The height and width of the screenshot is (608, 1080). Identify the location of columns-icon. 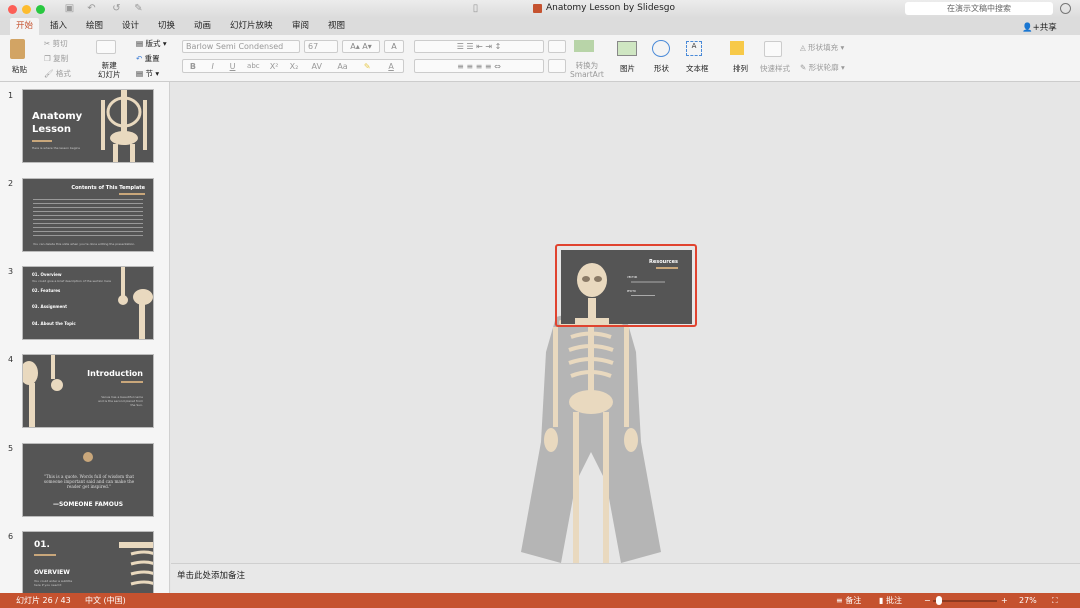
(557, 46).